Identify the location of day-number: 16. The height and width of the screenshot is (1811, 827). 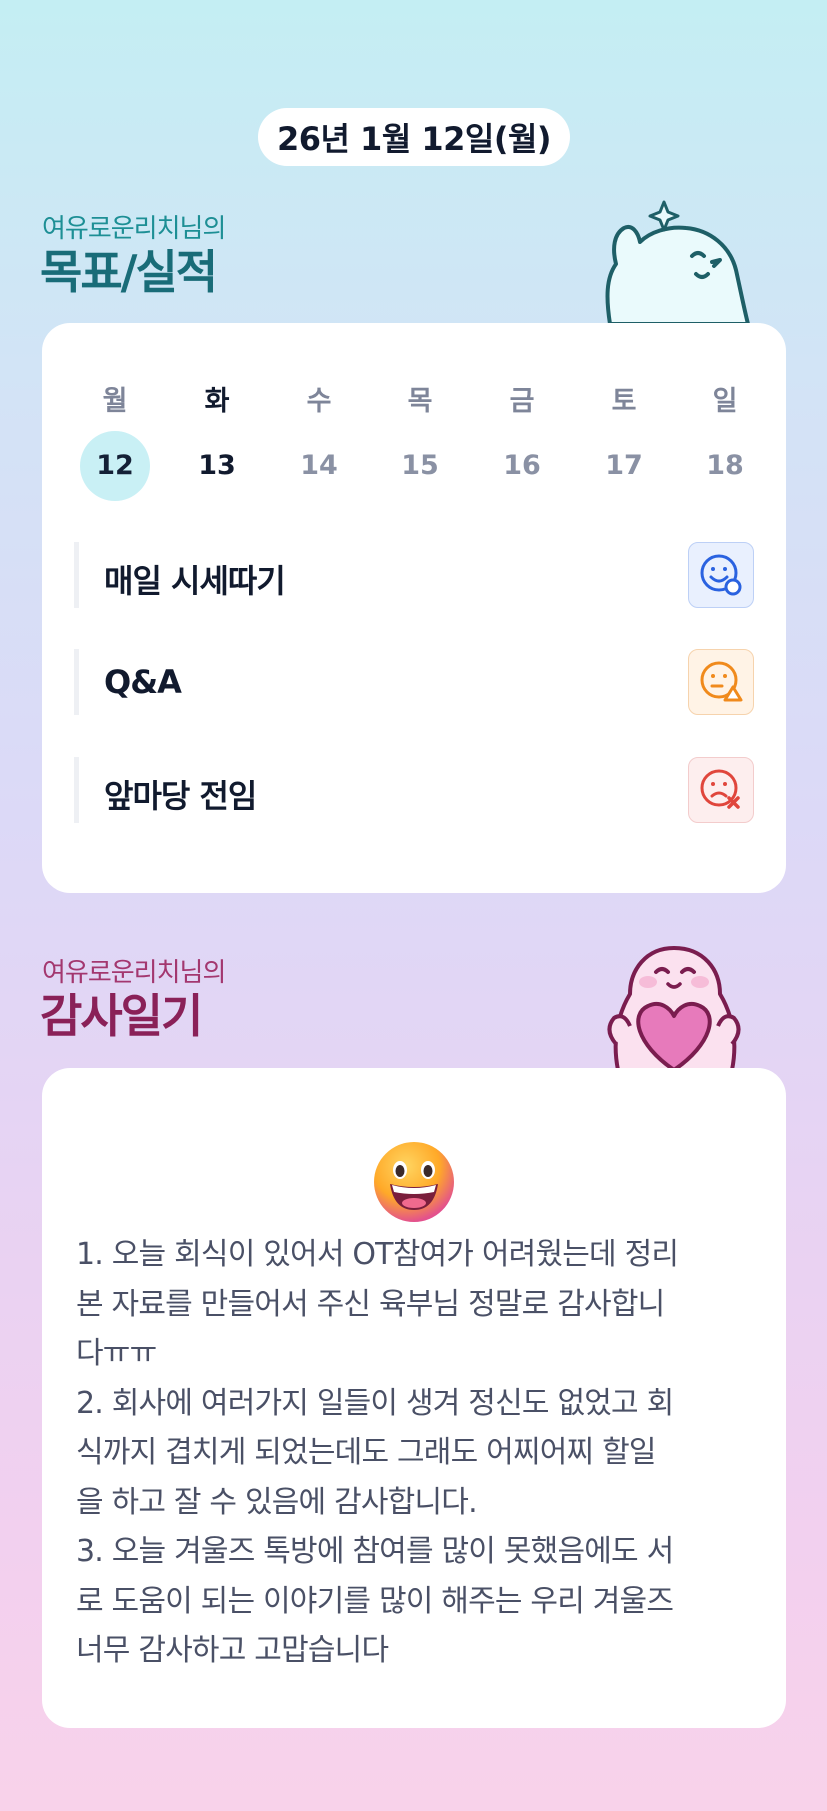
(522, 465).